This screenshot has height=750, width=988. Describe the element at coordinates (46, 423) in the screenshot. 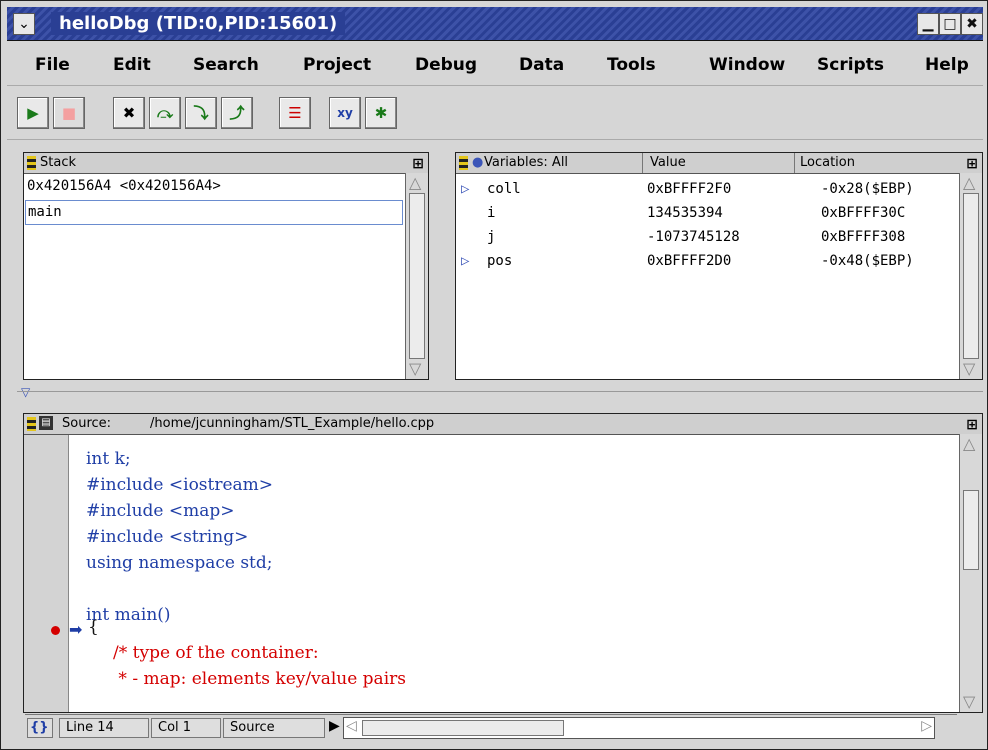

I see `file-menu-icon: ▤` at that location.